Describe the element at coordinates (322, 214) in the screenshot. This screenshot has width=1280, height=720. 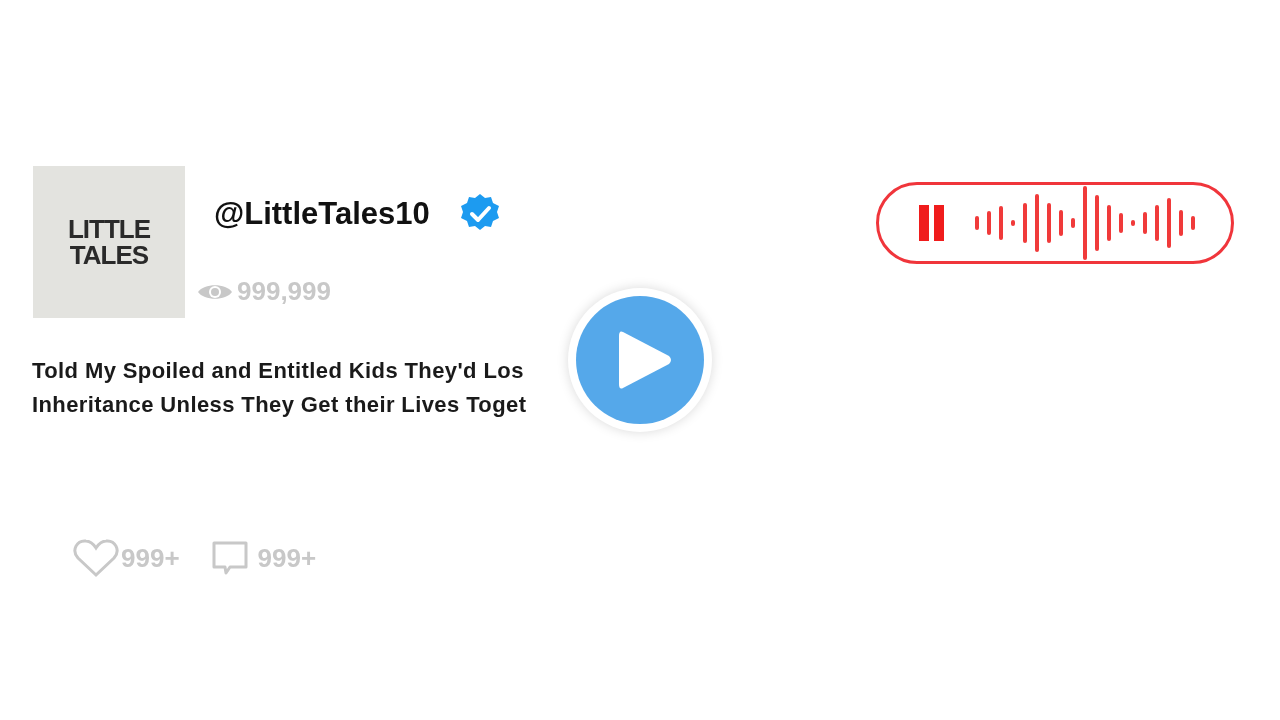
I see `channel-handle: @LittleTales10` at that location.